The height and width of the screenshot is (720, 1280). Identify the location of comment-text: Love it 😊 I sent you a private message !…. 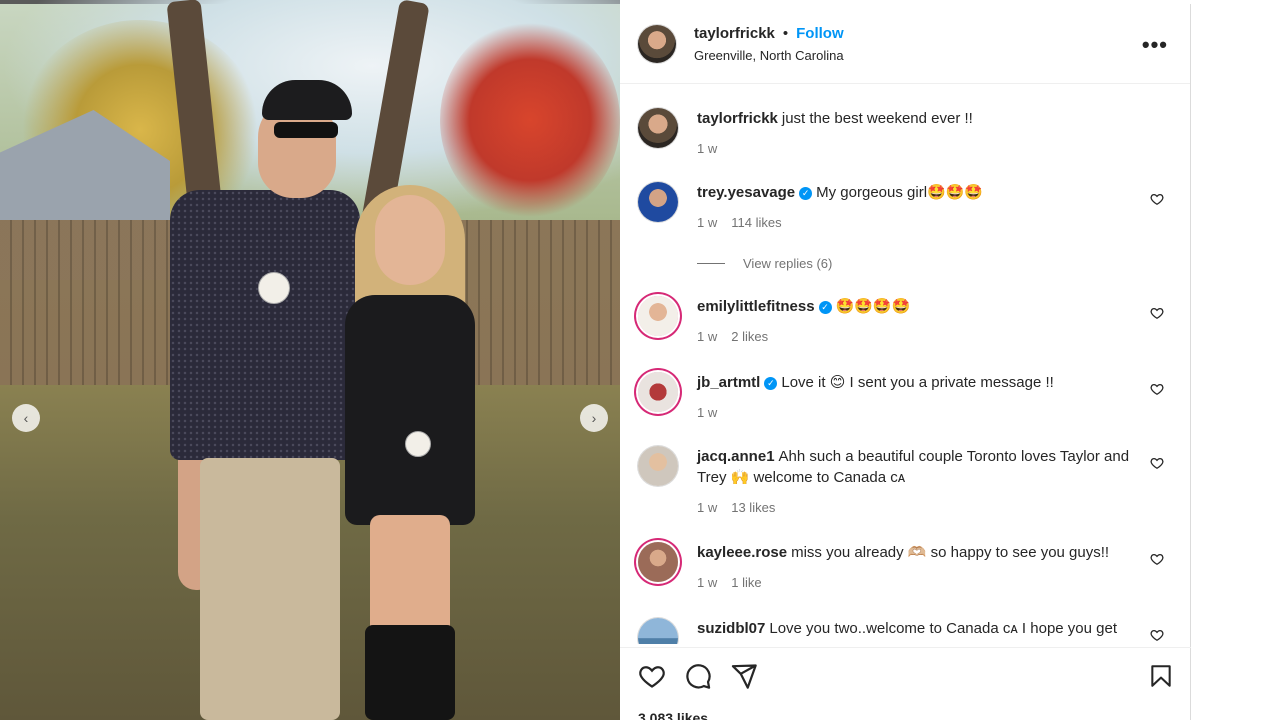
(917, 382).